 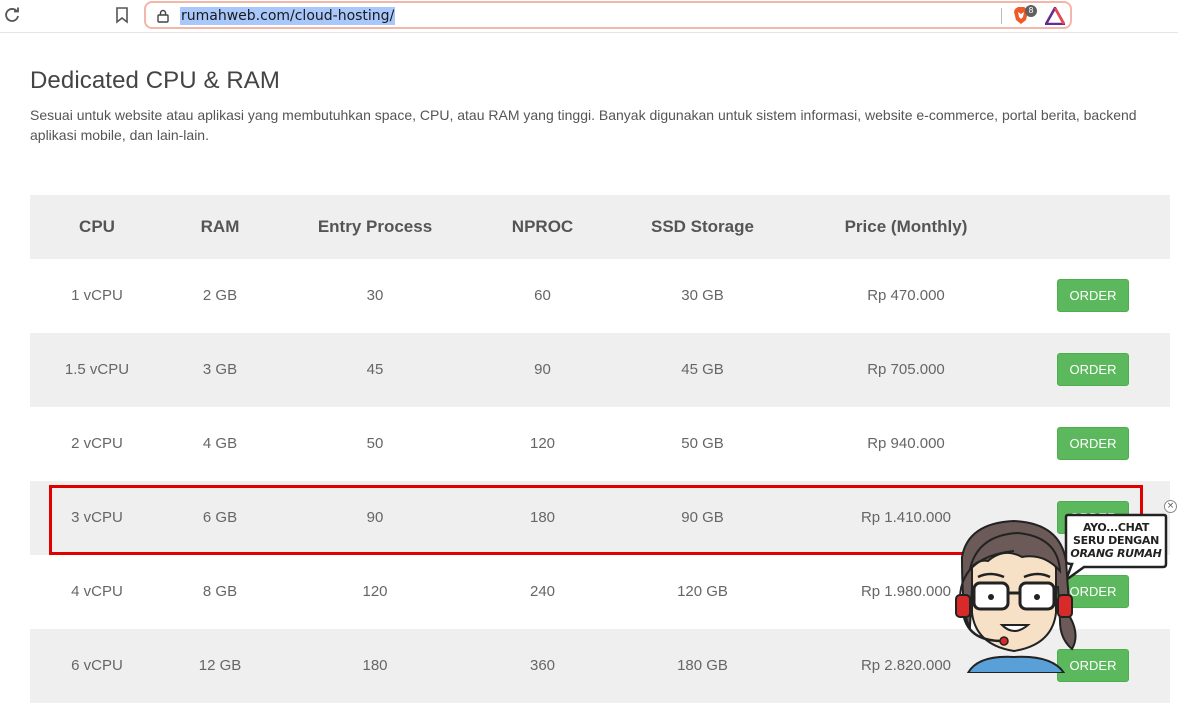 What do you see at coordinates (220, 226) in the screenshot?
I see `header-ram: RAM` at bounding box center [220, 226].